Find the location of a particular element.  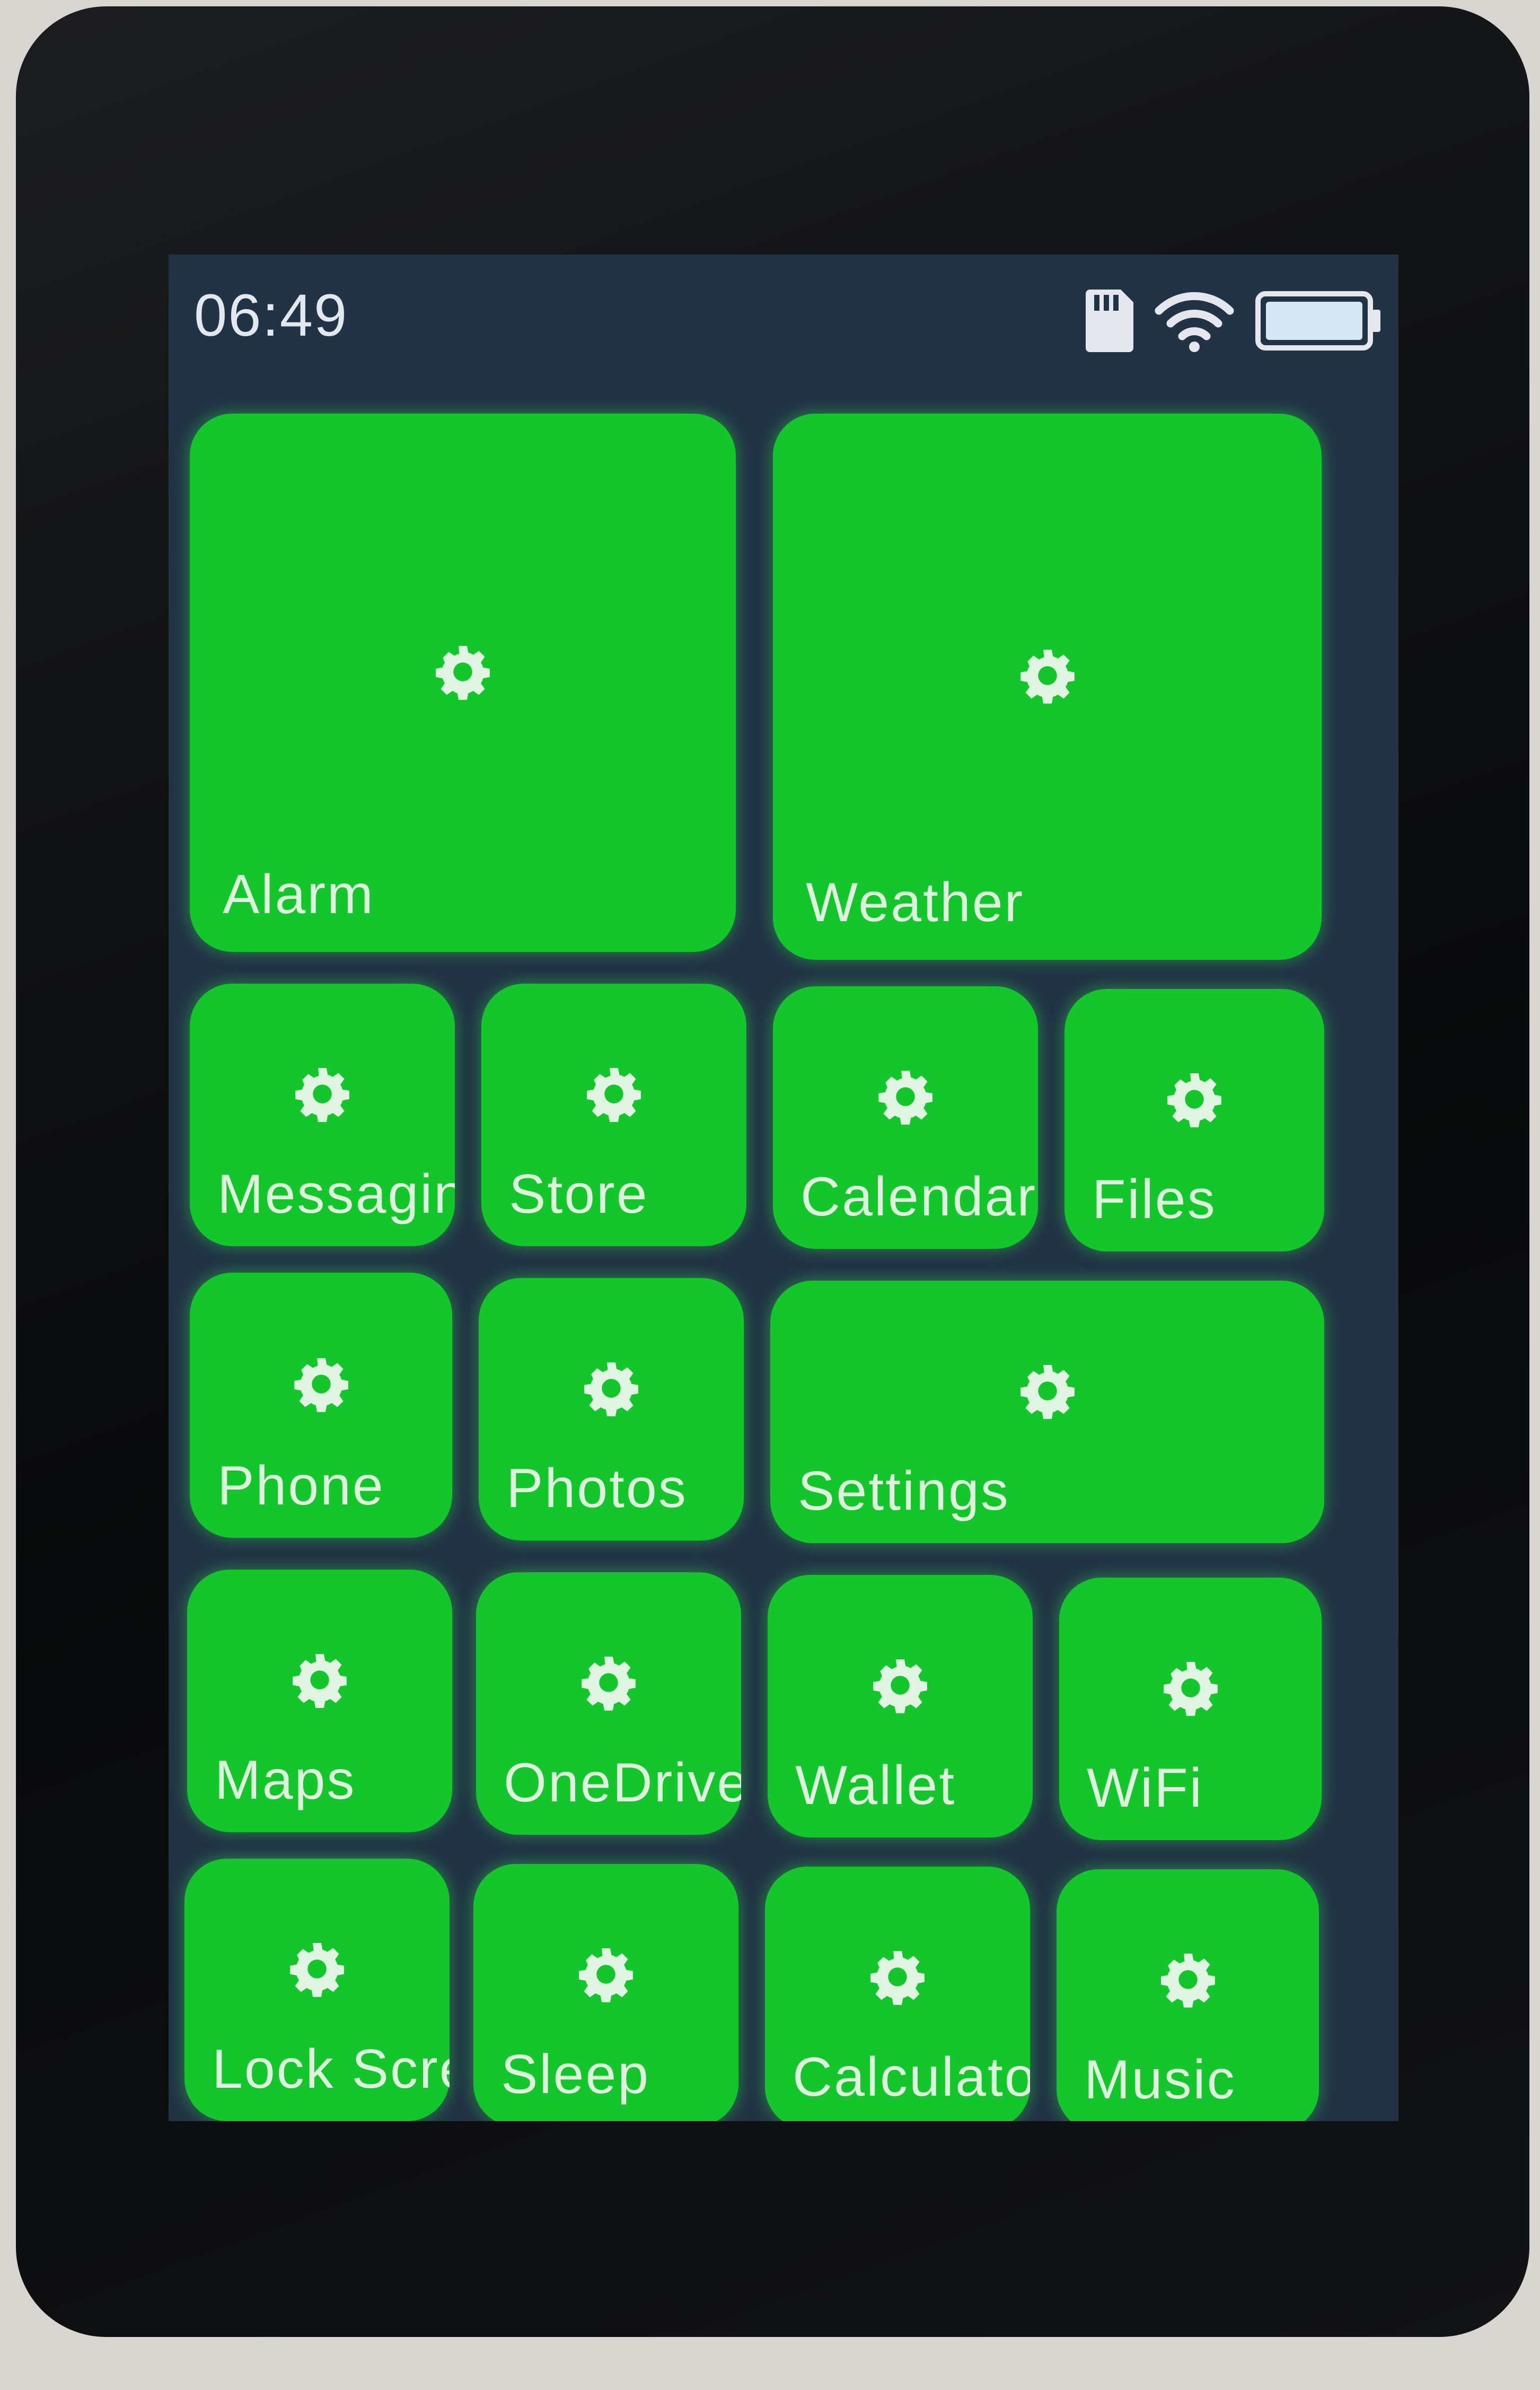

phone-tile: Phone is located at coordinates (321, 1405).